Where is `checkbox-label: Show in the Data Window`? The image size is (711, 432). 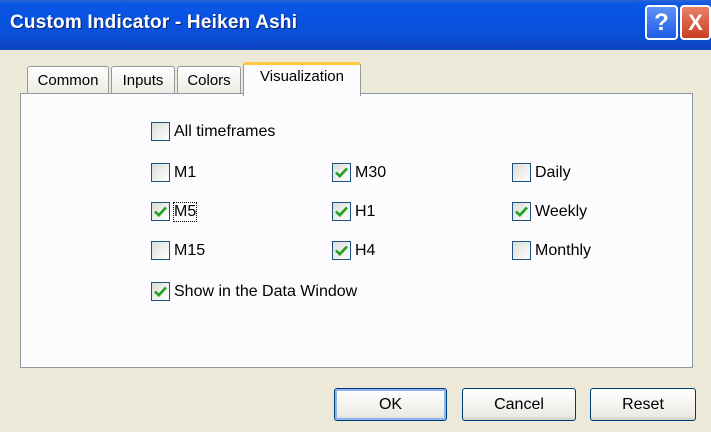
checkbox-label: Show in the Data Window is located at coordinates (266, 291).